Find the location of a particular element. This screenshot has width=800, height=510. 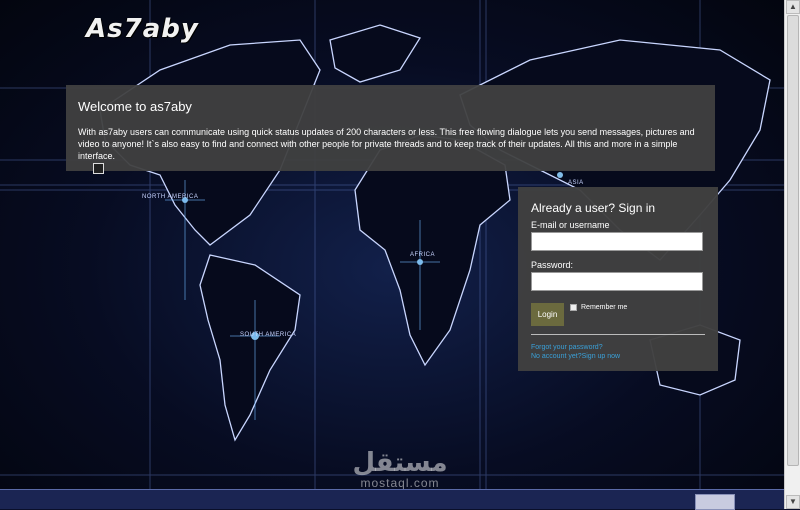

scroll-up-arrow-icon: ▲ is located at coordinates (793, 7).